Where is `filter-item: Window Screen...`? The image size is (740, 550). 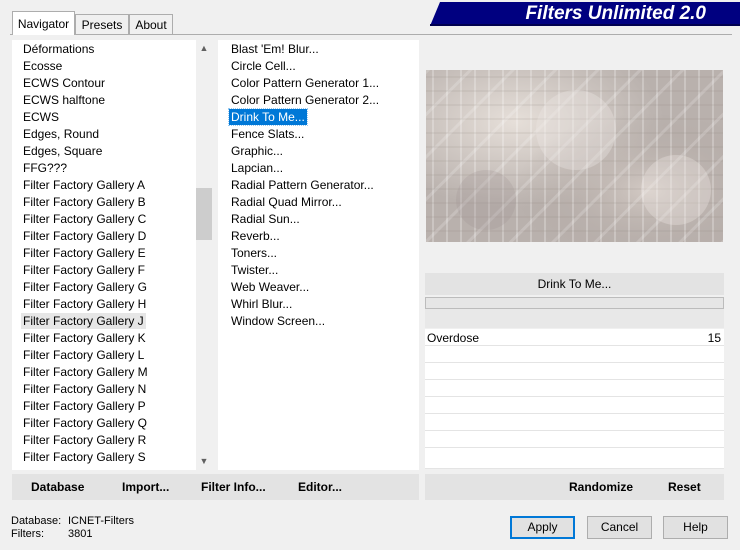
filter-item: Window Screen... is located at coordinates (278, 321).